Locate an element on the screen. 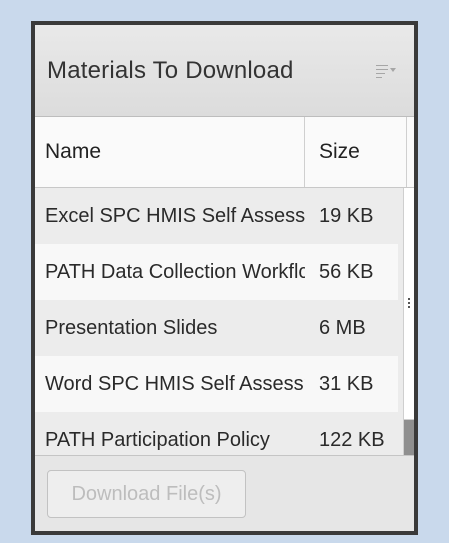 Image resolution: width=449 pixels, height=543 pixels. file-size-cell: 6 MB is located at coordinates (342, 327).